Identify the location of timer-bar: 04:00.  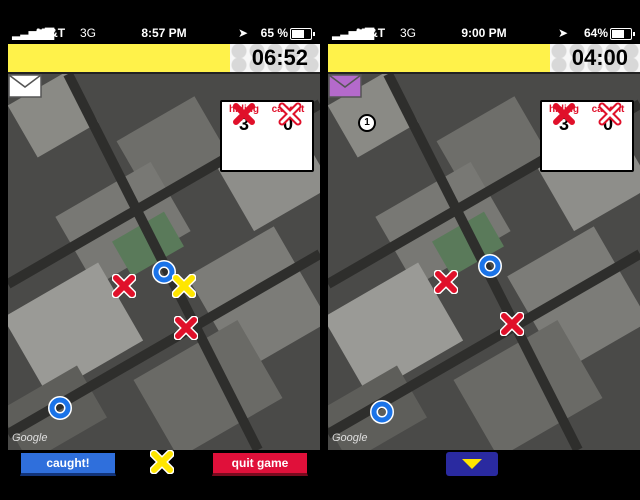
(484, 59).